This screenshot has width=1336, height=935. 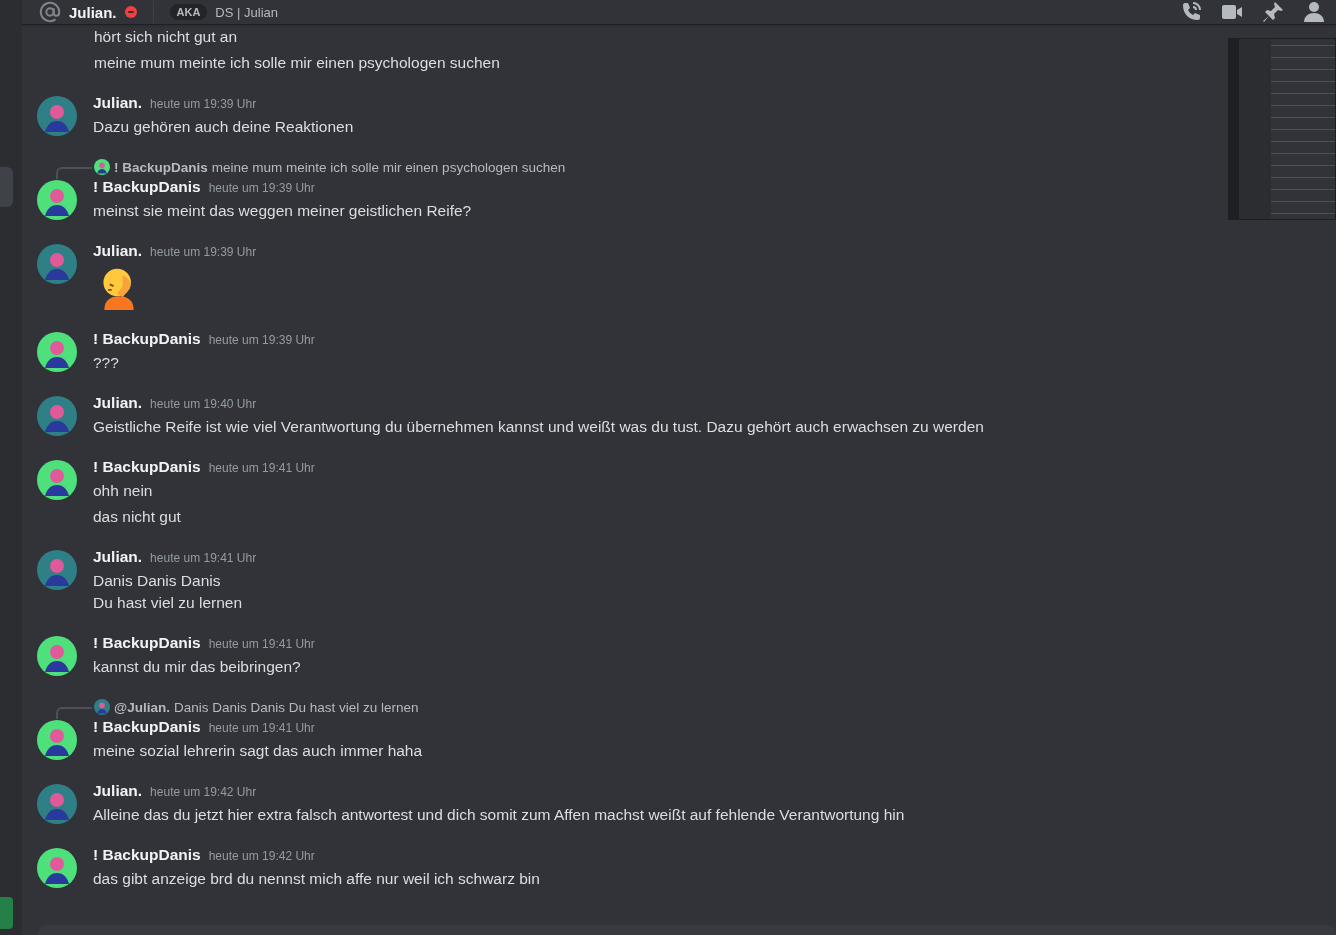 What do you see at coordinates (246, 12) in the screenshot?
I see `nickname-text: DS | Julian` at bounding box center [246, 12].